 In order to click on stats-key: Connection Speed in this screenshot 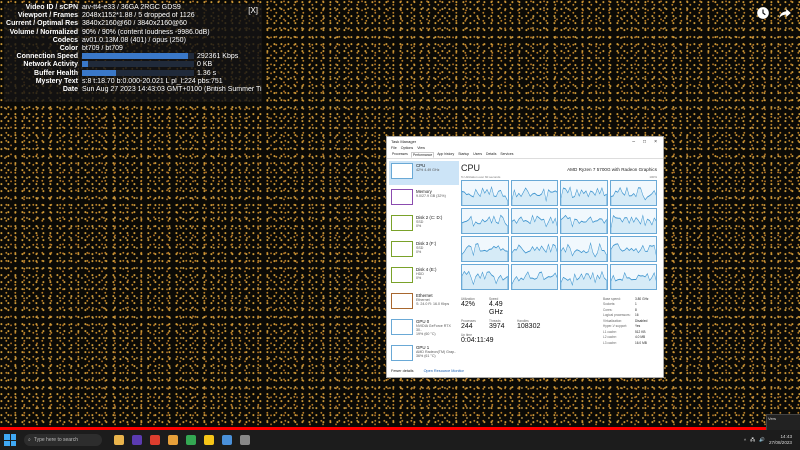, I will do `click(47, 57)`.